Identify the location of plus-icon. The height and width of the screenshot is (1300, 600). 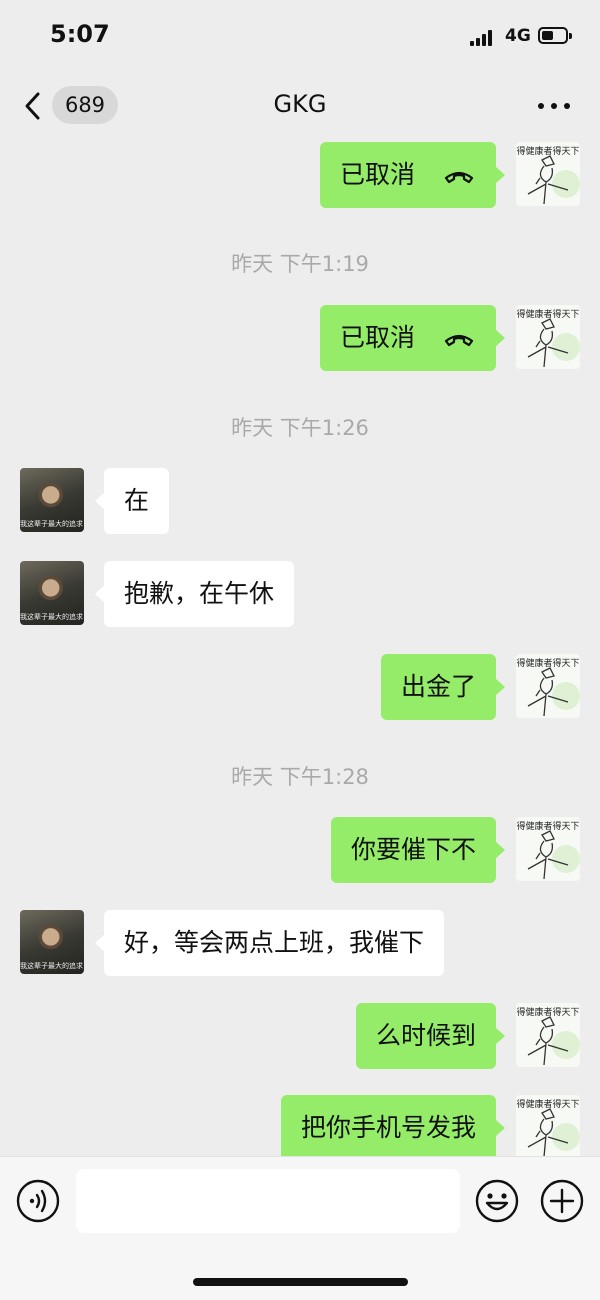
(562, 1201).